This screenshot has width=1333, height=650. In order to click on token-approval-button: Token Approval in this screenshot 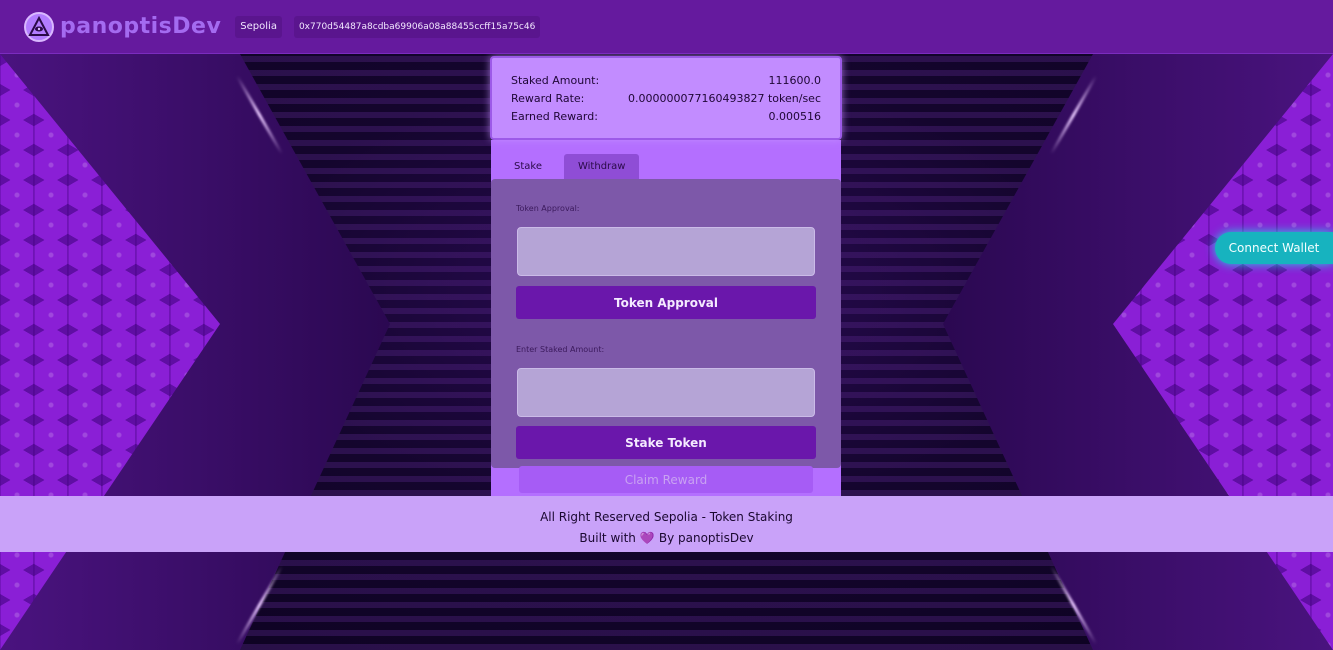, I will do `click(666, 302)`.